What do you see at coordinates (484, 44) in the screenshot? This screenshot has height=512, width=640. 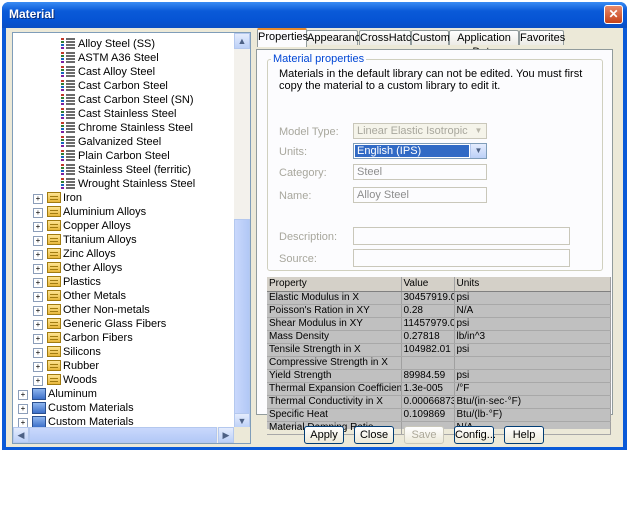 I see `tab-application-data: Application Data` at bounding box center [484, 44].